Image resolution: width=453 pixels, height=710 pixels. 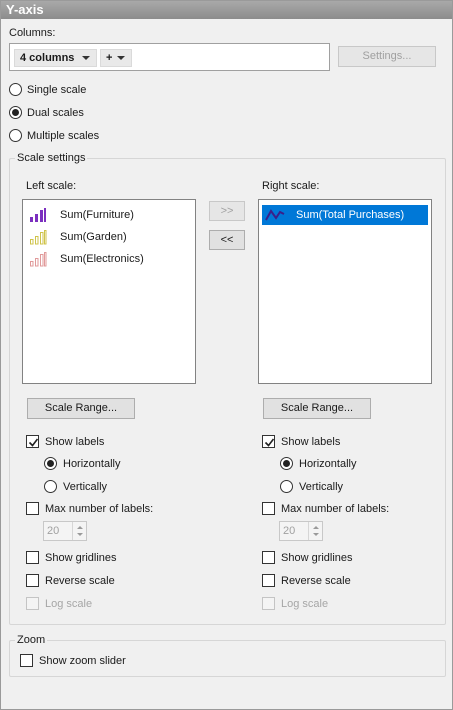 I want to click on list-item: Sum(Electronics), so click(x=109, y=259).